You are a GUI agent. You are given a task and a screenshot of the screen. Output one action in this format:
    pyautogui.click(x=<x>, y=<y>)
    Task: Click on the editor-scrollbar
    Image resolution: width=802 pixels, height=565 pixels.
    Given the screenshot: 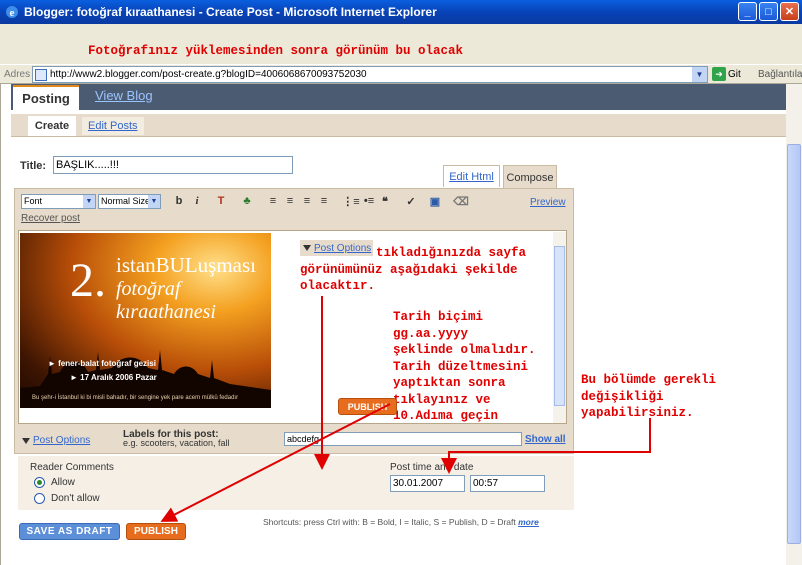 What is the action you would take?
    pyautogui.click(x=559, y=327)
    